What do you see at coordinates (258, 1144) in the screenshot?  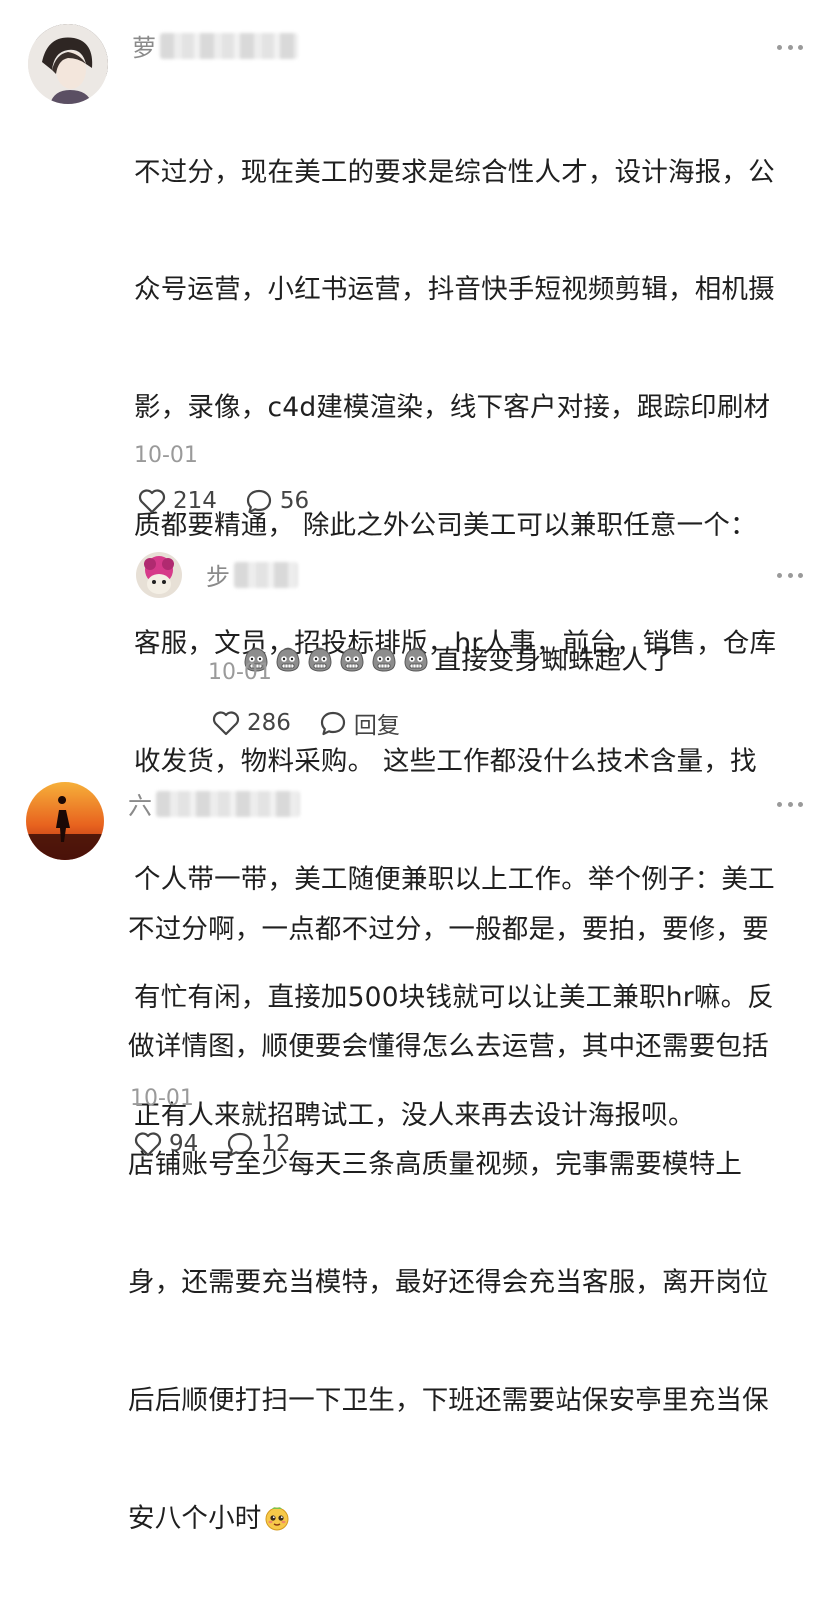 I see `comment-button: 12` at bounding box center [258, 1144].